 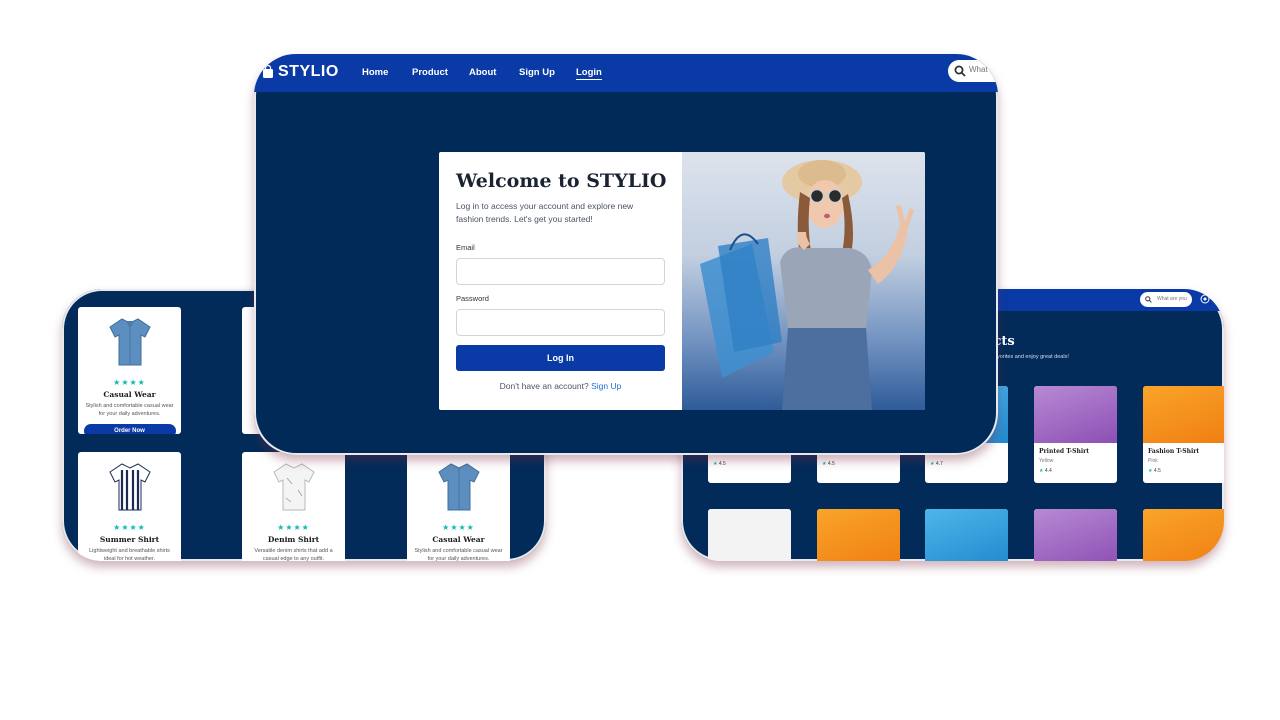 I want to click on login-title: Welcome to STYLIO, so click(x=561, y=181).